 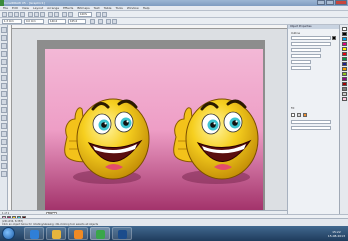 What do you see at coordinates (344, 99) in the screenshot?
I see `palette-pink-swatch` at bounding box center [344, 99].